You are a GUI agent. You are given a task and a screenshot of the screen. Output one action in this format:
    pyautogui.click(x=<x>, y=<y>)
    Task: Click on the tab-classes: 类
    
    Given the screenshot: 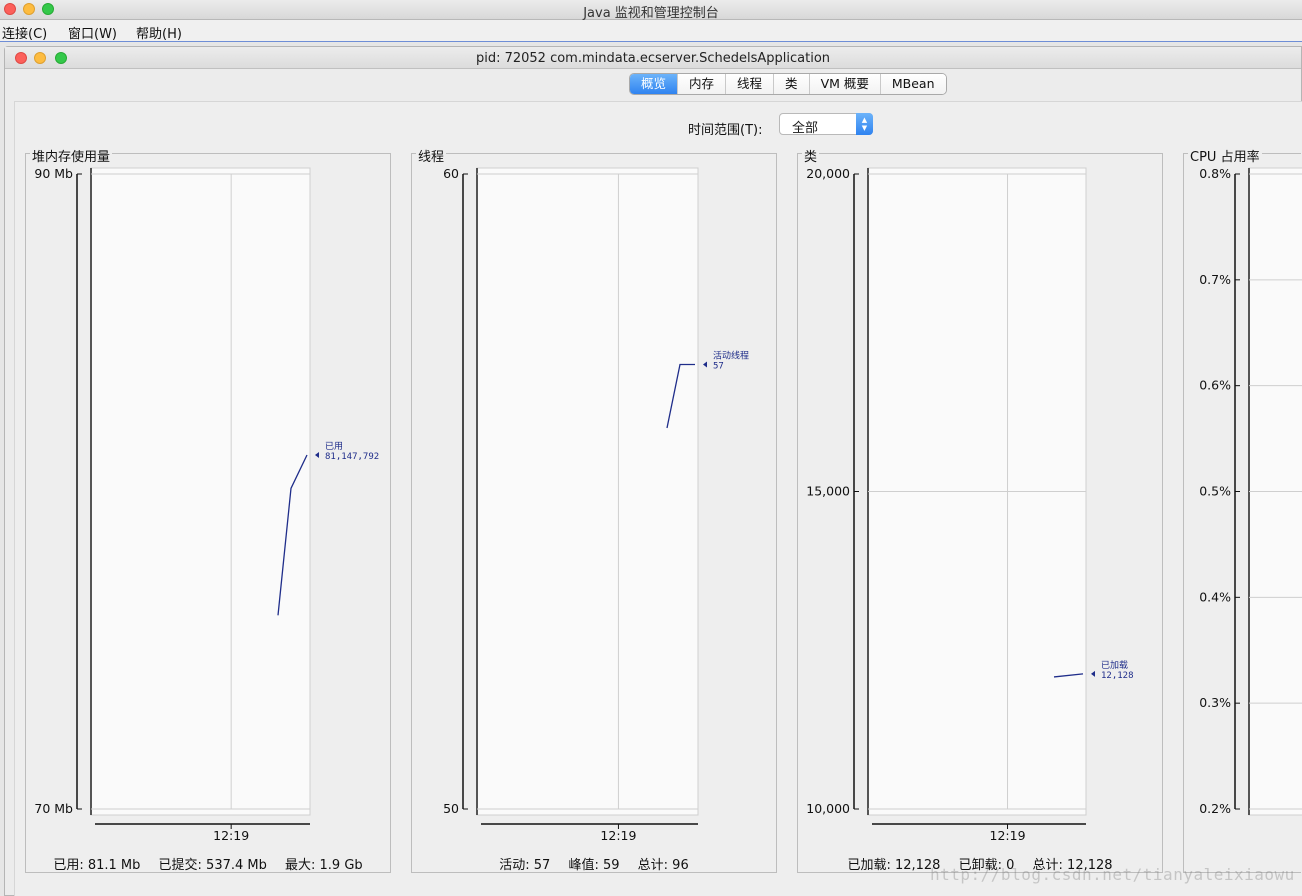 What is the action you would take?
    pyautogui.click(x=792, y=84)
    